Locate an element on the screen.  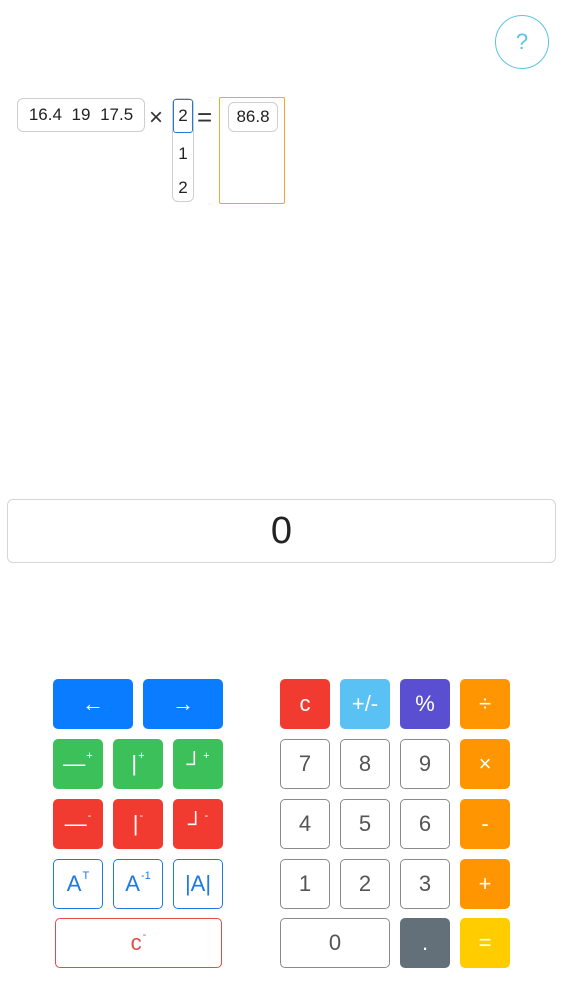
transpose-button: AT is located at coordinates (78, 884).